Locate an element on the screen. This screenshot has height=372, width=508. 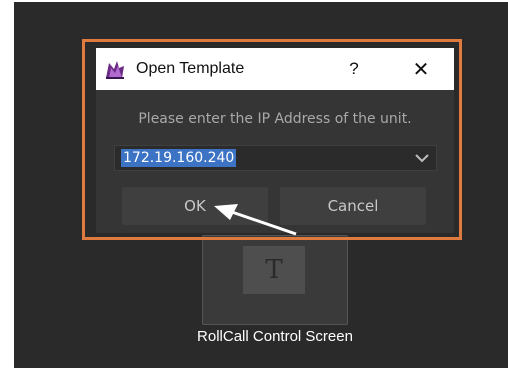
arrow-pointer-icon is located at coordinates (255, 220).